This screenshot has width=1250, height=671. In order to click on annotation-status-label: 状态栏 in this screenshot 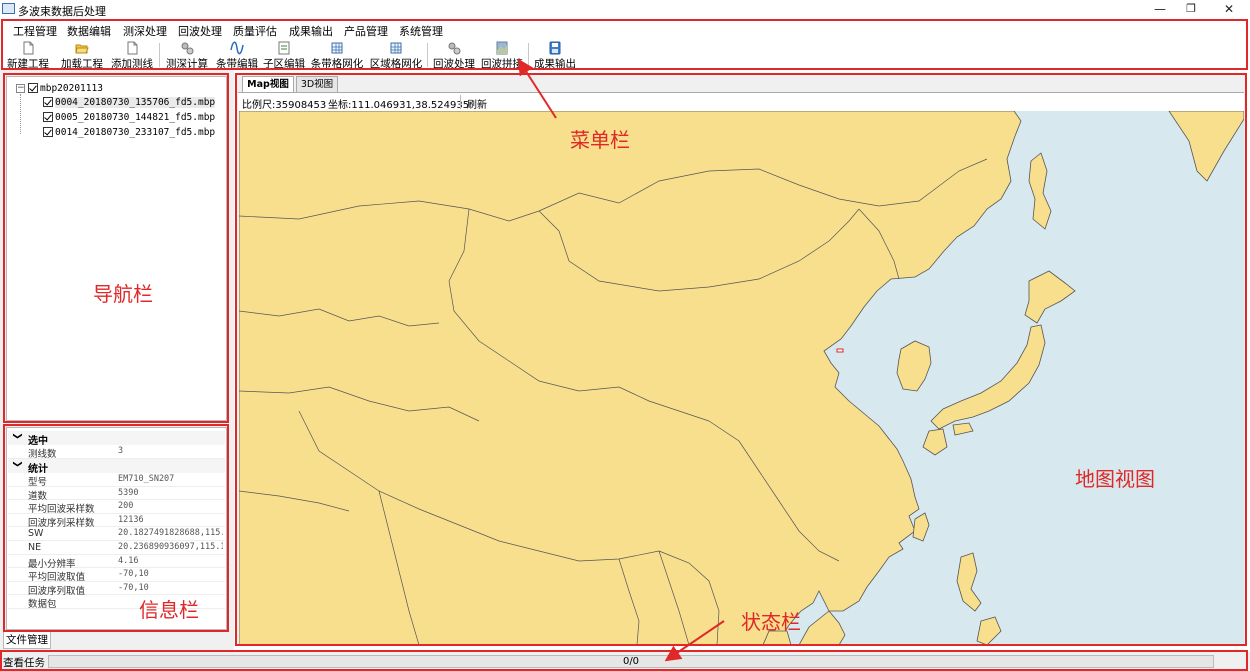, I will do `click(771, 622)`.